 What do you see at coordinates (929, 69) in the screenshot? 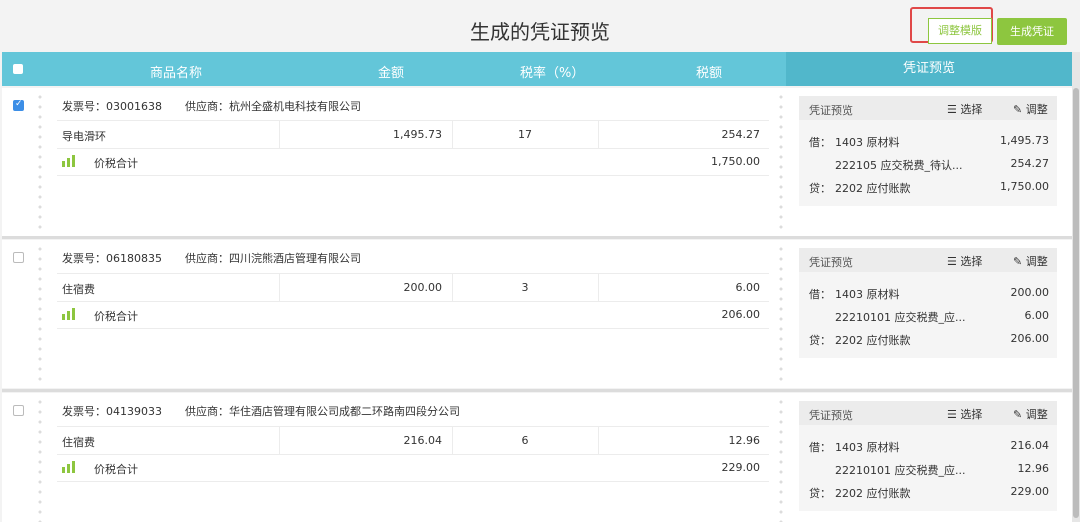
I see `header-preview: 凭证预览` at bounding box center [929, 69].